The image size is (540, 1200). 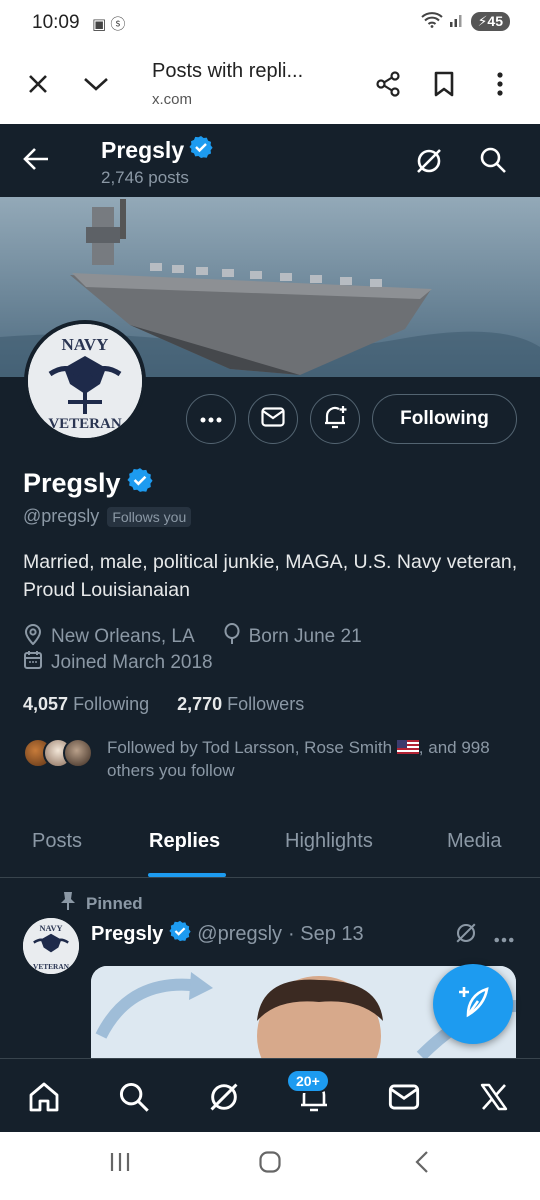 What do you see at coordinates (457, 21) in the screenshot?
I see `signal-icon` at bounding box center [457, 21].